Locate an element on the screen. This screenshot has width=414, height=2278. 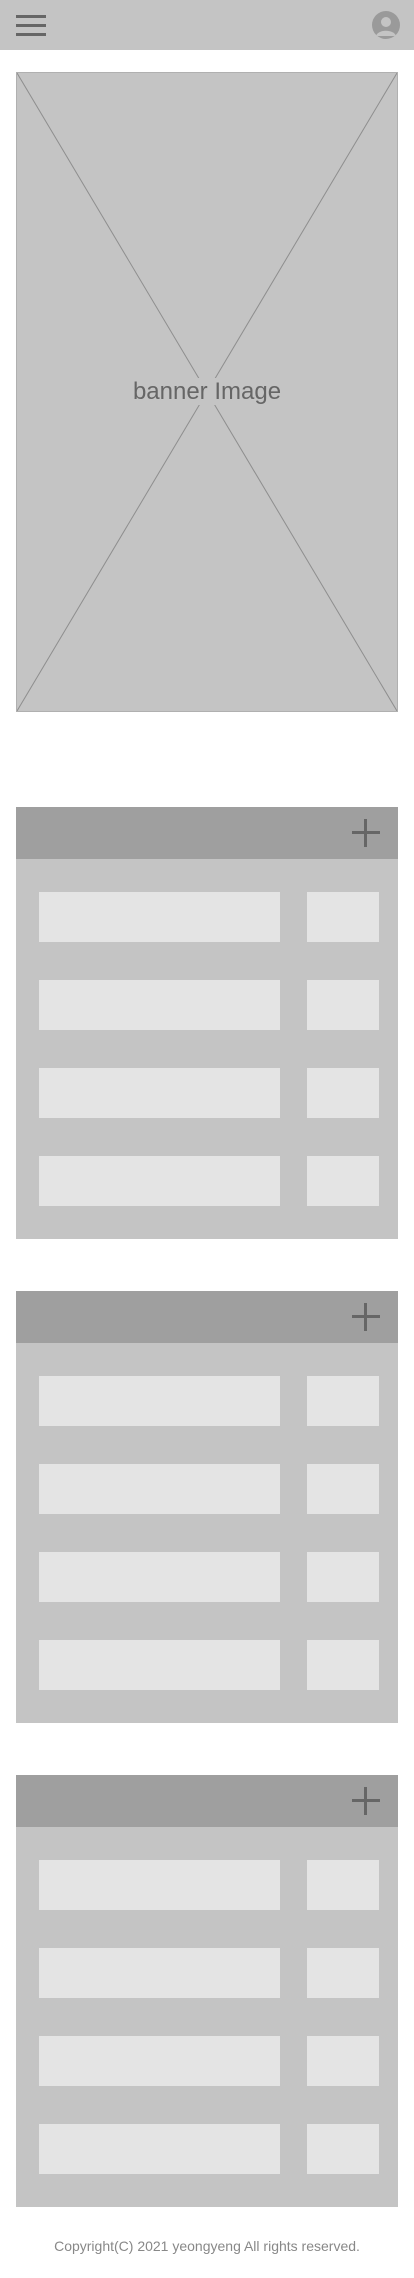
hamburger-menu-icon is located at coordinates (31, 26).